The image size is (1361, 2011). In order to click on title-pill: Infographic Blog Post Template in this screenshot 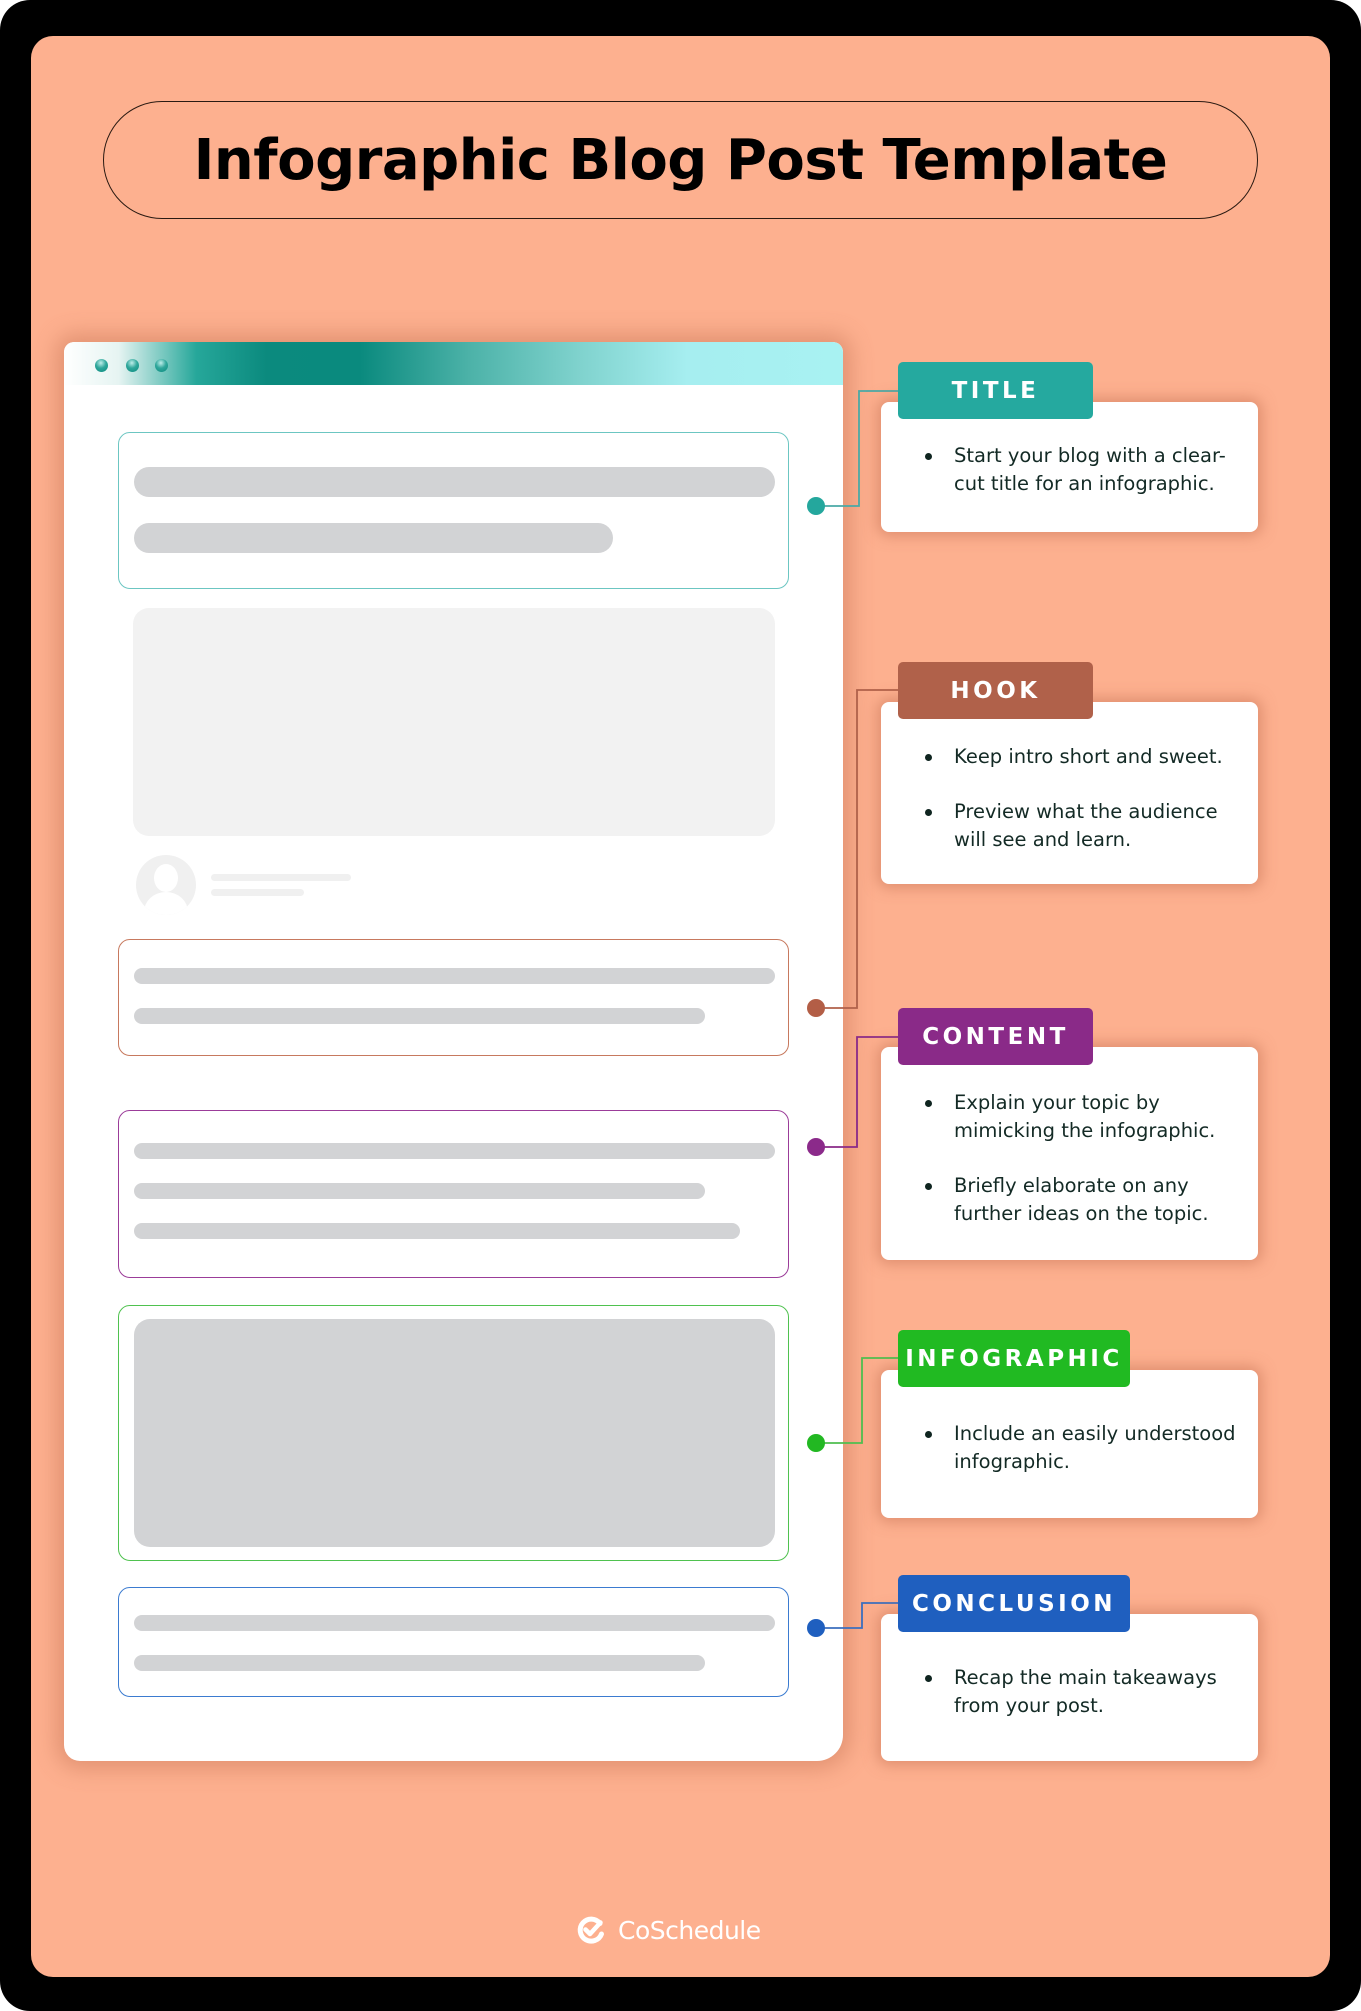, I will do `click(680, 160)`.